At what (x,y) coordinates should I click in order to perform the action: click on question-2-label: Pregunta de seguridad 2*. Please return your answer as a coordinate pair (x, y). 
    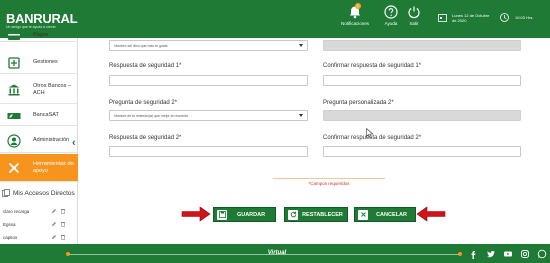
    Looking at the image, I should click on (143, 103).